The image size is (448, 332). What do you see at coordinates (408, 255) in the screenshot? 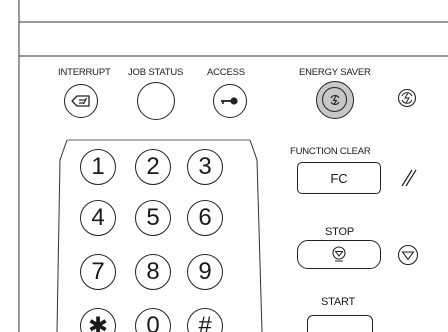
I see `stop-icon` at bounding box center [408, 255].